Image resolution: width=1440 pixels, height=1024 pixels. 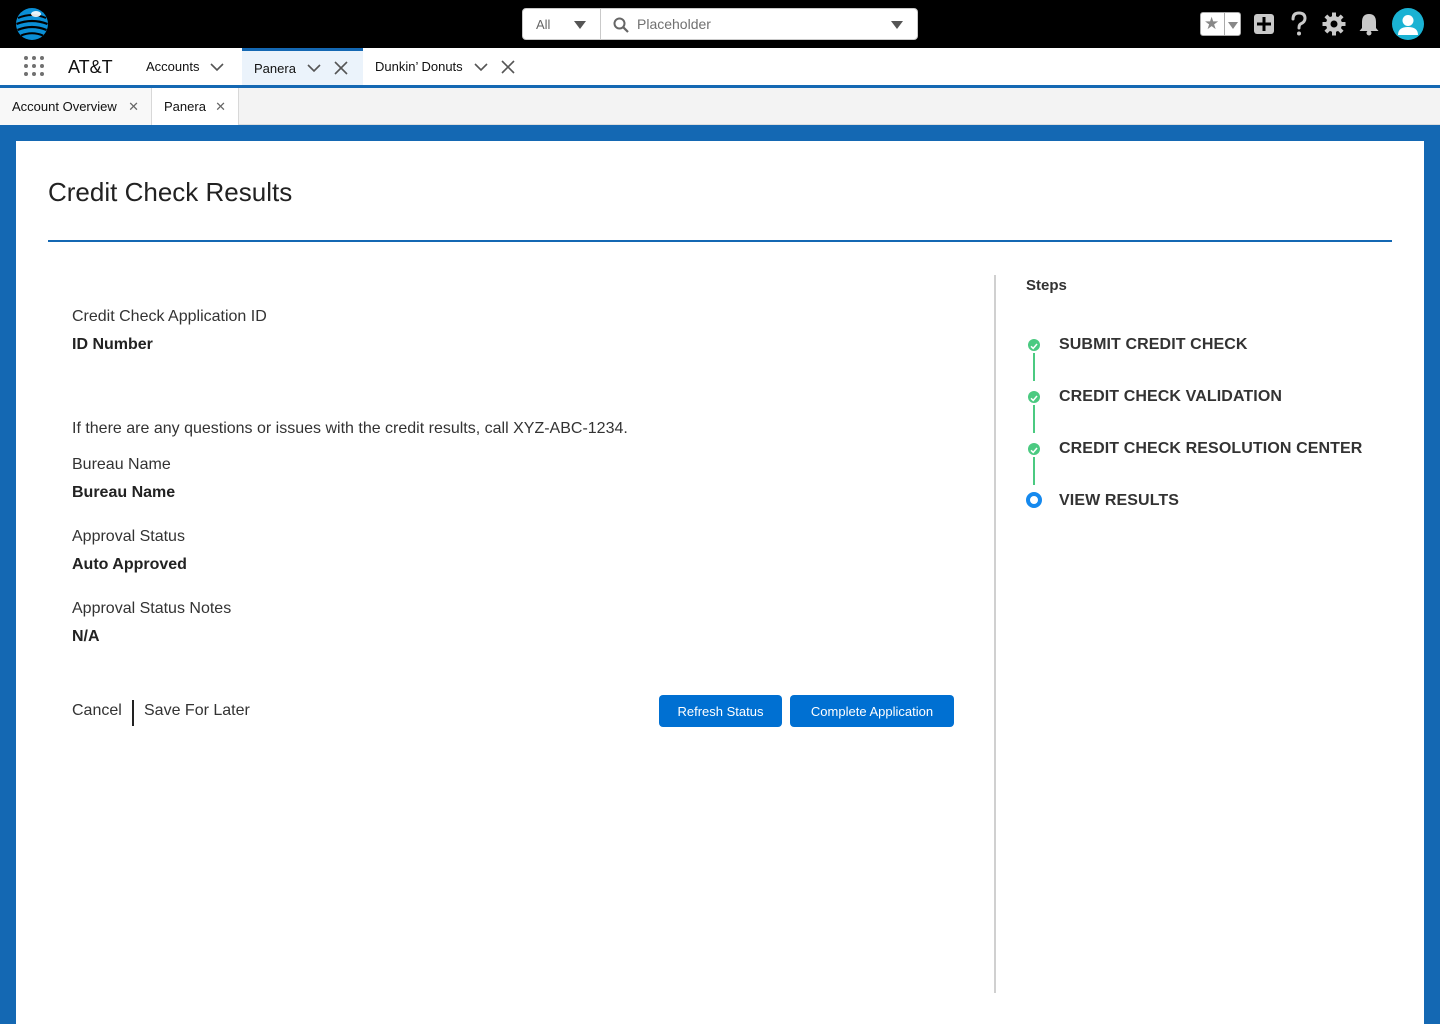 What do you see at coordinates (34, 66) in the screenshot?
I see `app-launcher-waffle-icon` at bounding box center [34, 66].